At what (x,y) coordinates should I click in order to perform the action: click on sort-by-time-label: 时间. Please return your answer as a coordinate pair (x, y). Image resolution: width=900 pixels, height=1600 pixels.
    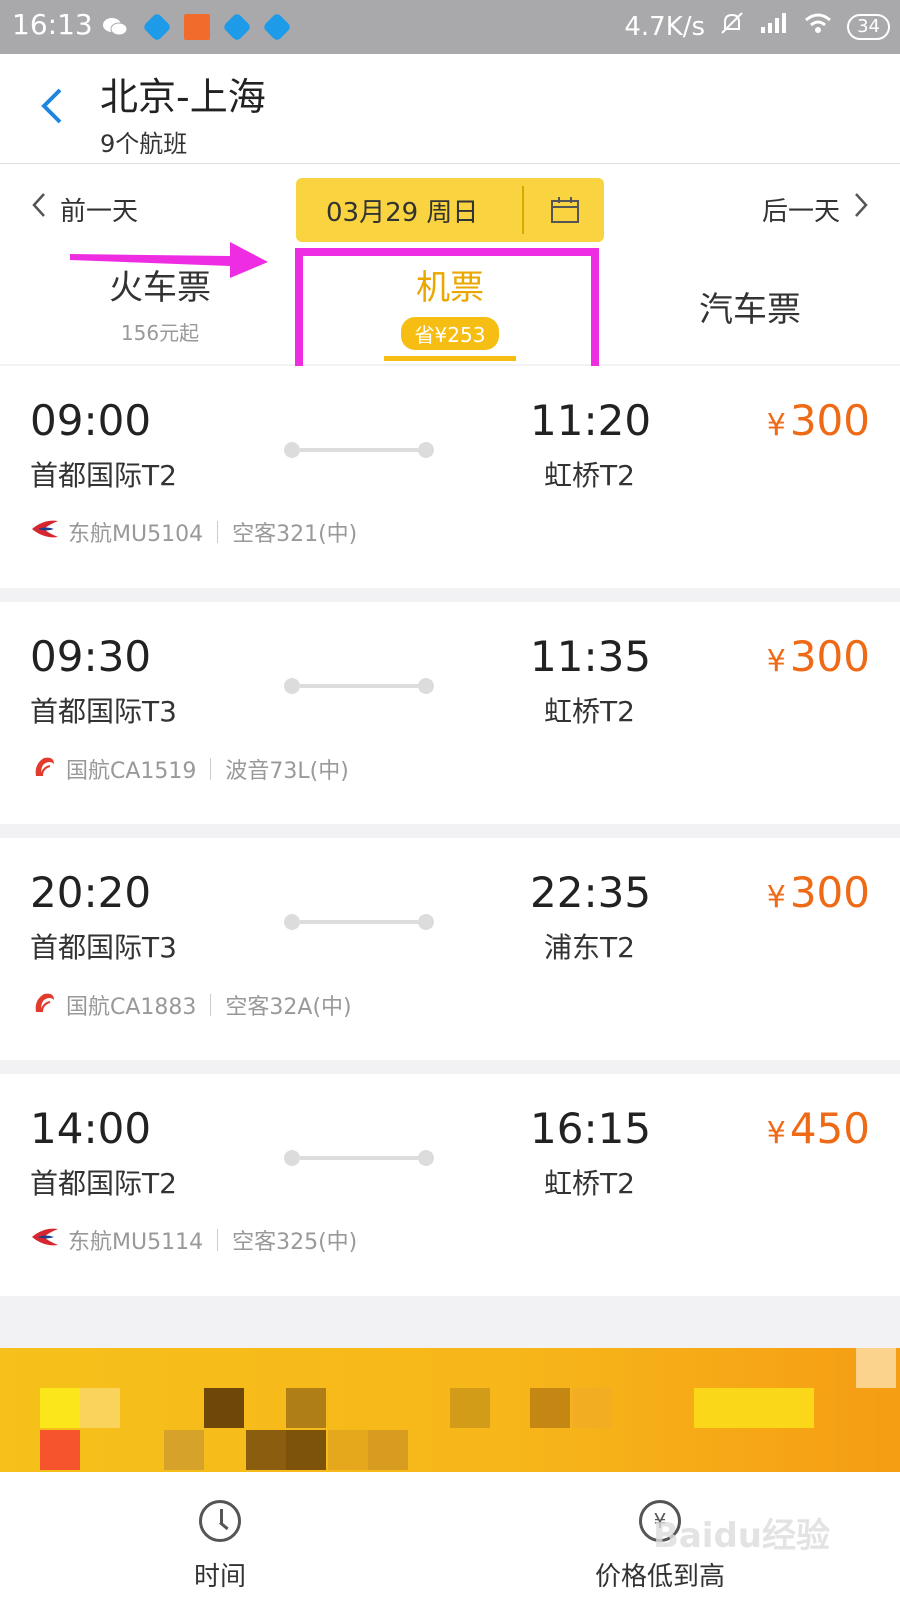
    Looking at the image, I should click on (219, 1577).